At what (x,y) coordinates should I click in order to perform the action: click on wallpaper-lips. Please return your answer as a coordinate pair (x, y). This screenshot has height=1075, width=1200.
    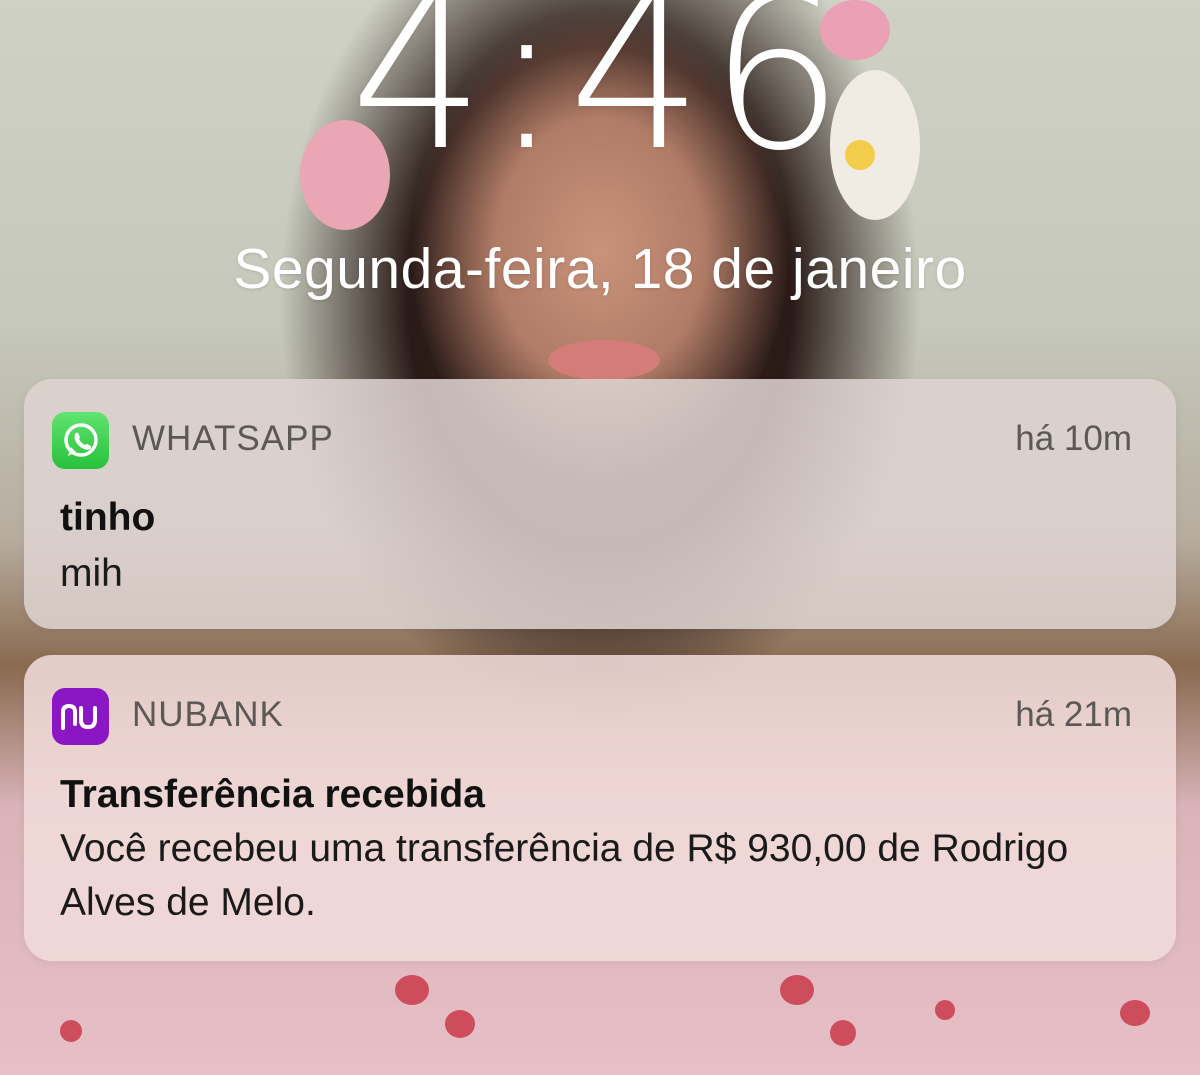
    Looking at the image, I should click on (604, 360).